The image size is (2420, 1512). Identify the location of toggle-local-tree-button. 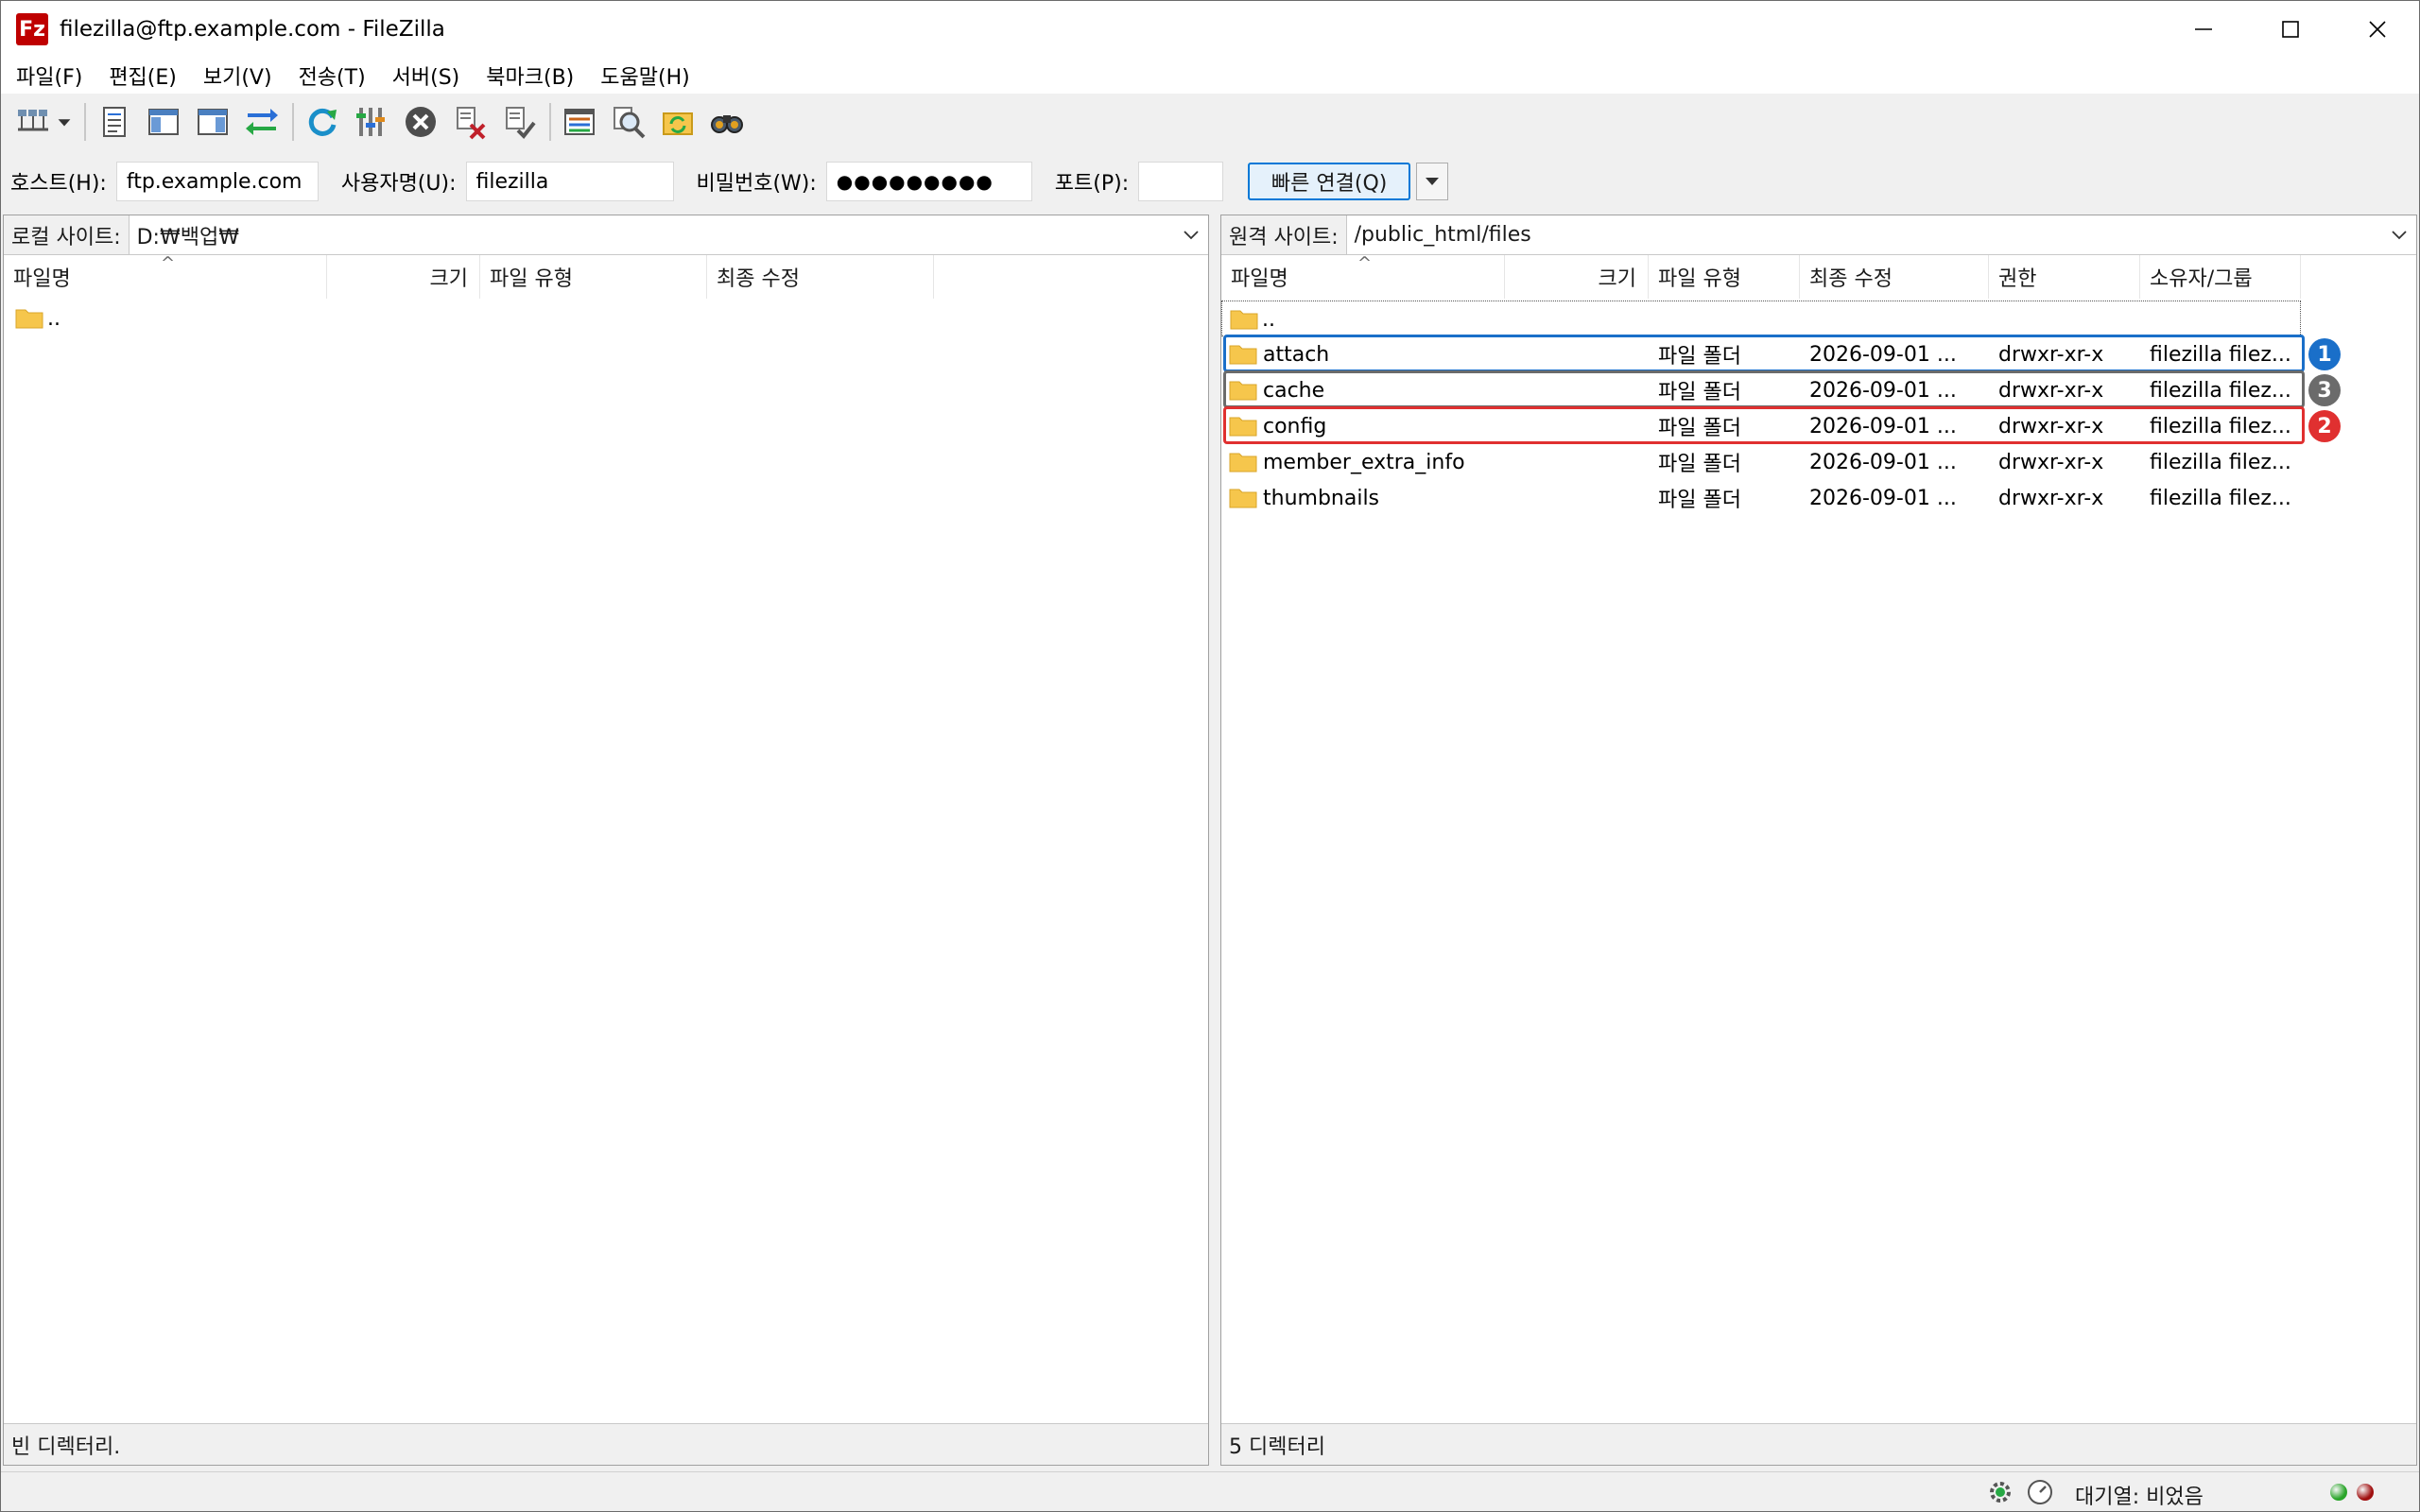
(163, 122).